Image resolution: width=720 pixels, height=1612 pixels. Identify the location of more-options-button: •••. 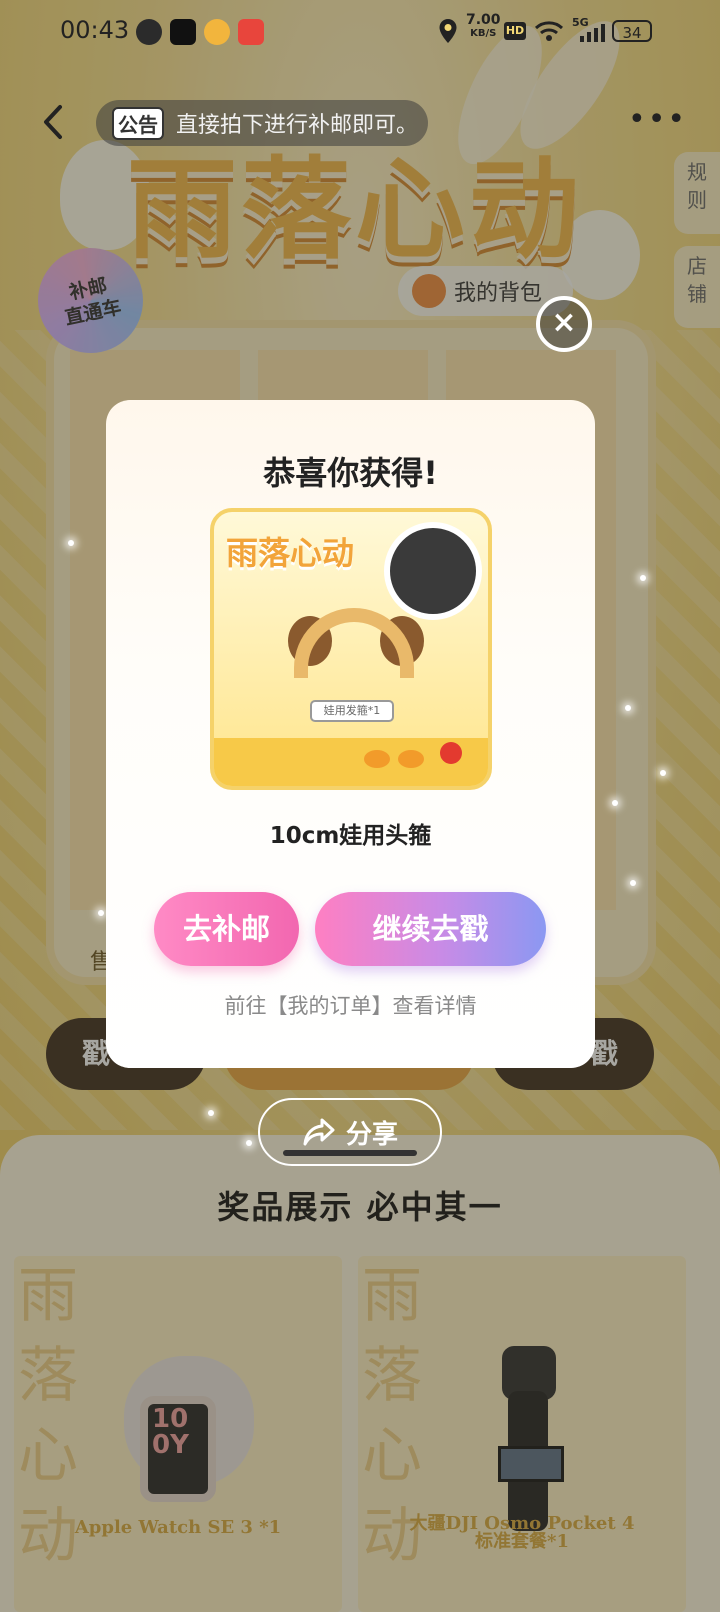
(657, 120).